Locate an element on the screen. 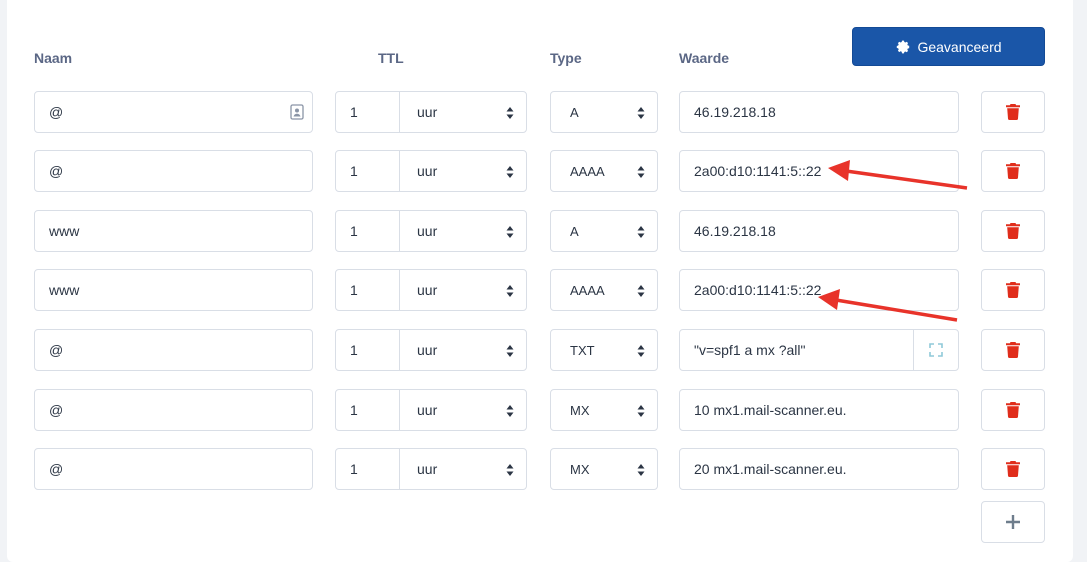  header-ttl: TTL is located at coordinates (391, 58).